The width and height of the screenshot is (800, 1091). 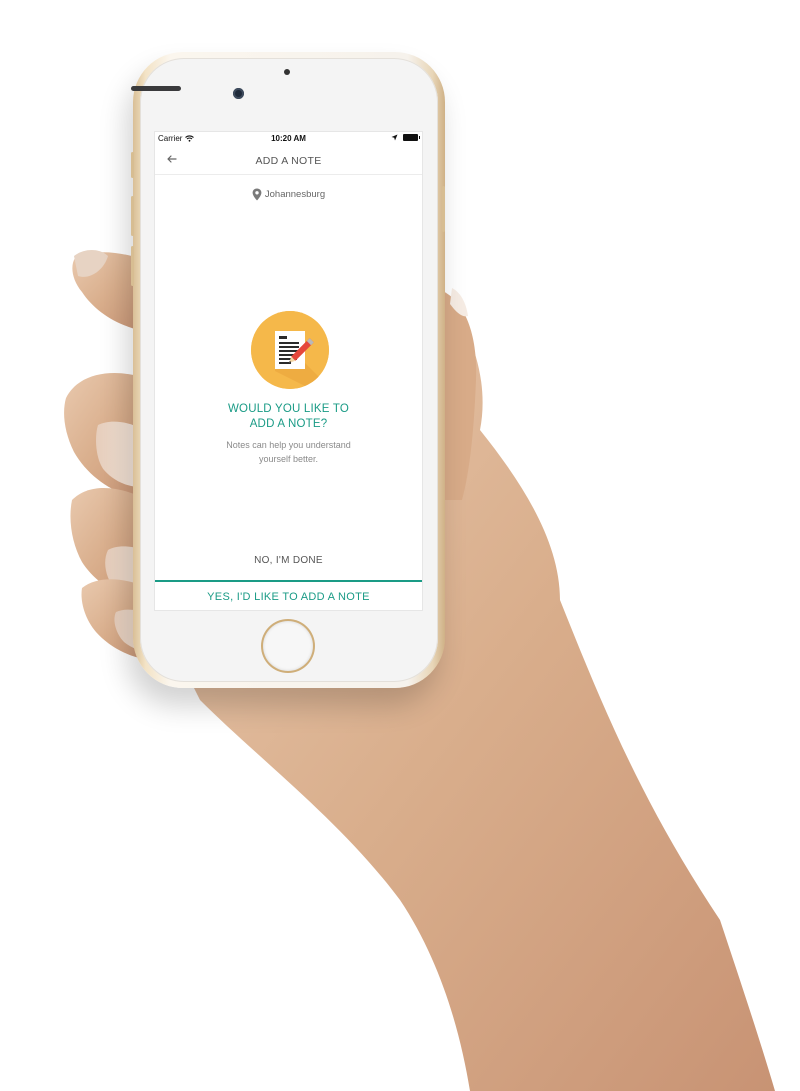 I want to click on note-pencil-icon, so click(x=290, y=350).